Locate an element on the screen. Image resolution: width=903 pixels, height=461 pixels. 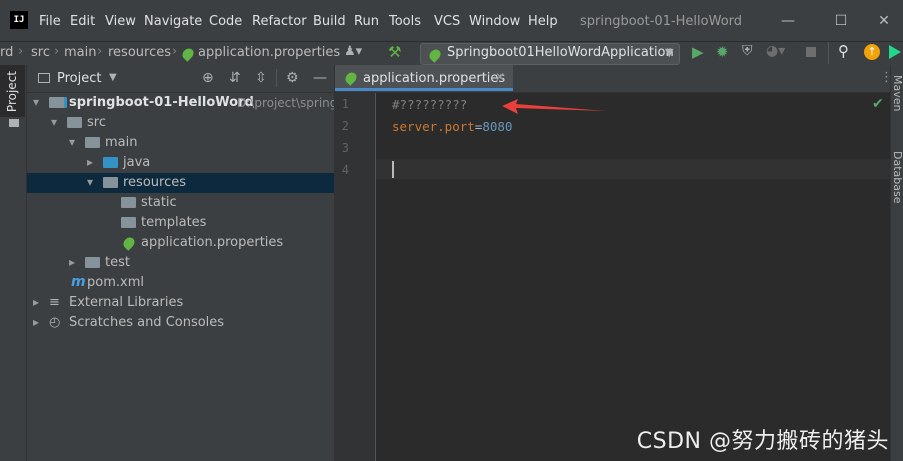
tree-item-label: springboot-01-HelloWord is located at coordinates (161, 102).